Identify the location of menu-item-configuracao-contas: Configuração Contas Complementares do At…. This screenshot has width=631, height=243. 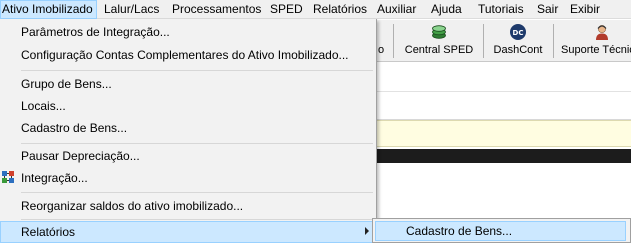
(187, 55).